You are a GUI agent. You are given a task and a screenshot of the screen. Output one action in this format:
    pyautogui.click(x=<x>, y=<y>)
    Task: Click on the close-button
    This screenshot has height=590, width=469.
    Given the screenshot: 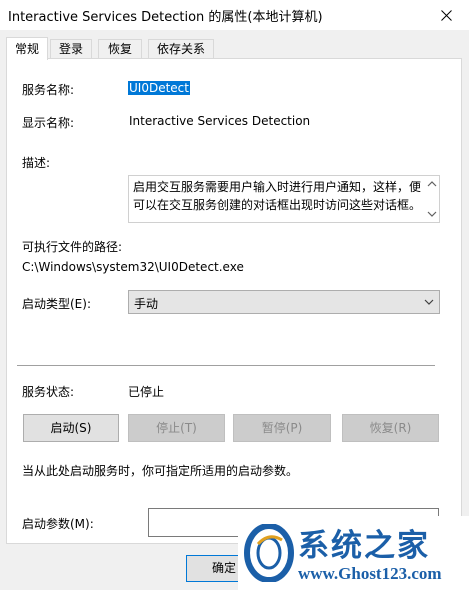 What is the action you would take?
    pyautogui.click(x=446, y=15)
    